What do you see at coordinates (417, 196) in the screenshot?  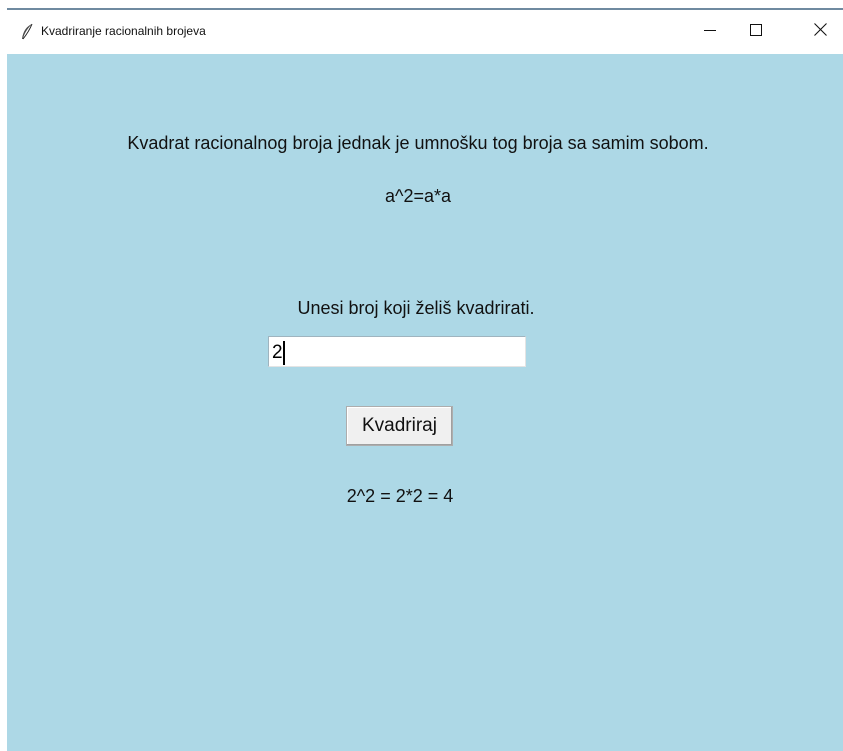 I see `formula-label: a^2=a*a` at bounding box center [417, 196].